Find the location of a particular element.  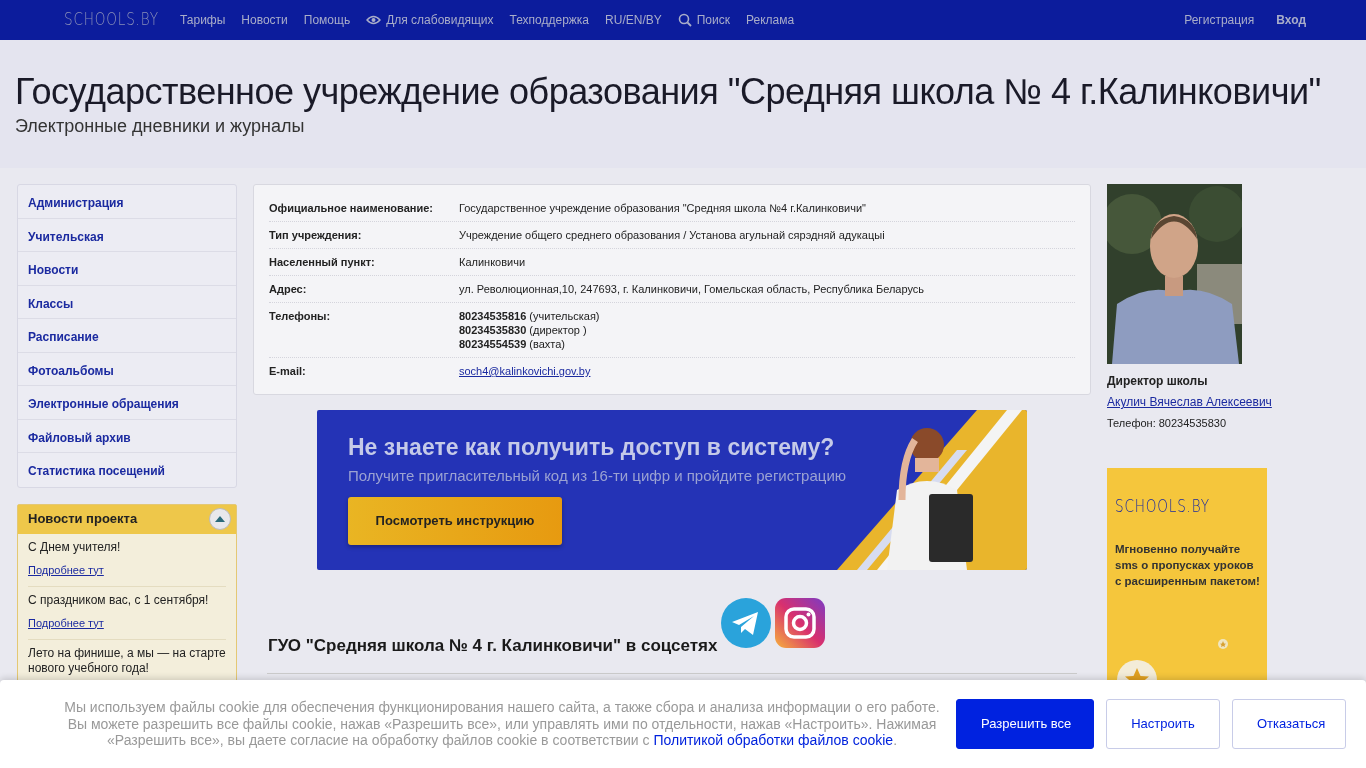

field-label: Тип учреждения: is located at coordinates (316, 235).